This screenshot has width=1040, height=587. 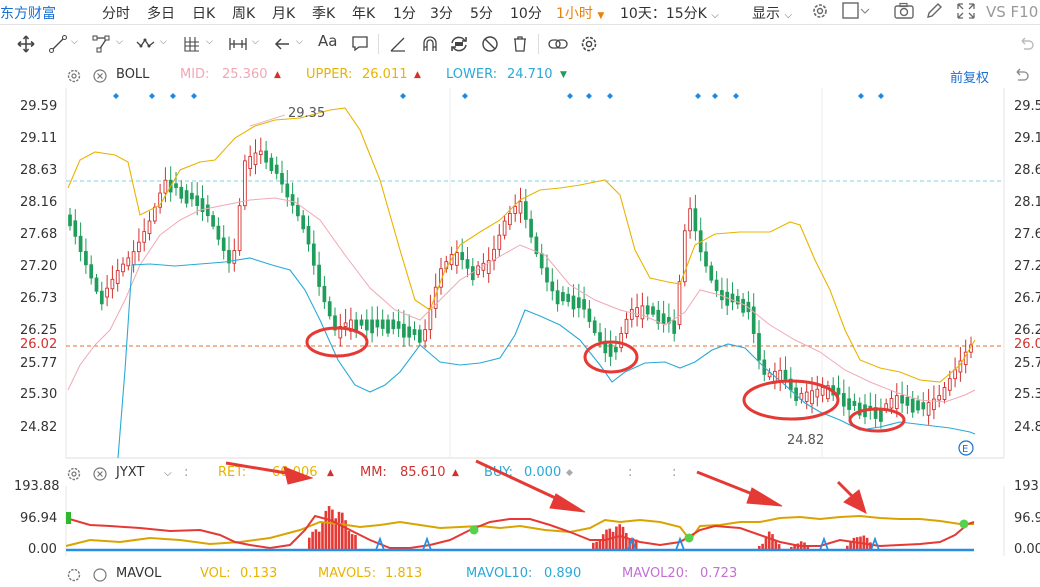 What do you see at coordinates (455, 473) in the screenshot?
I see `up-triangle-icon: ▲` at bounding box center [455, 473].